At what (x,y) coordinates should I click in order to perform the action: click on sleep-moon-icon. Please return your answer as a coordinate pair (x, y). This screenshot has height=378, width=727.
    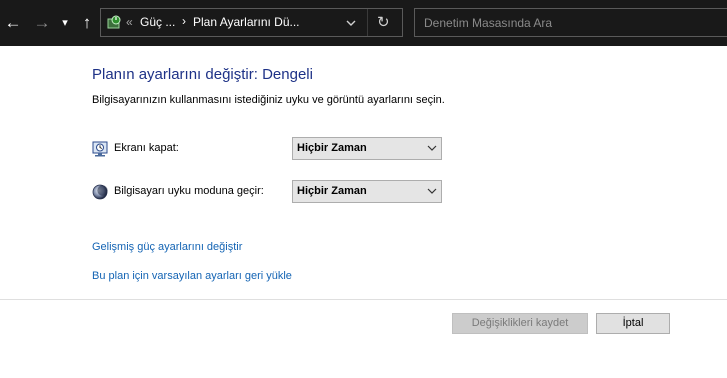
    Looking at the image, I should click on (100, 192).